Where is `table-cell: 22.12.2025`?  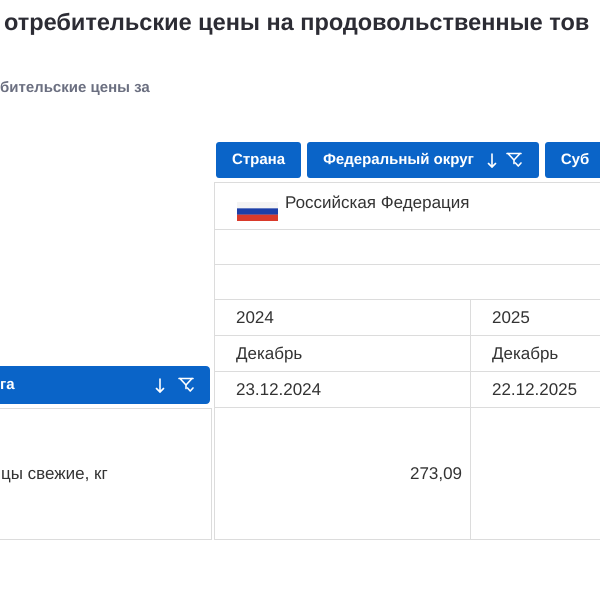
table-cell: 22.12.2025 is located at coordinates (535, 389).